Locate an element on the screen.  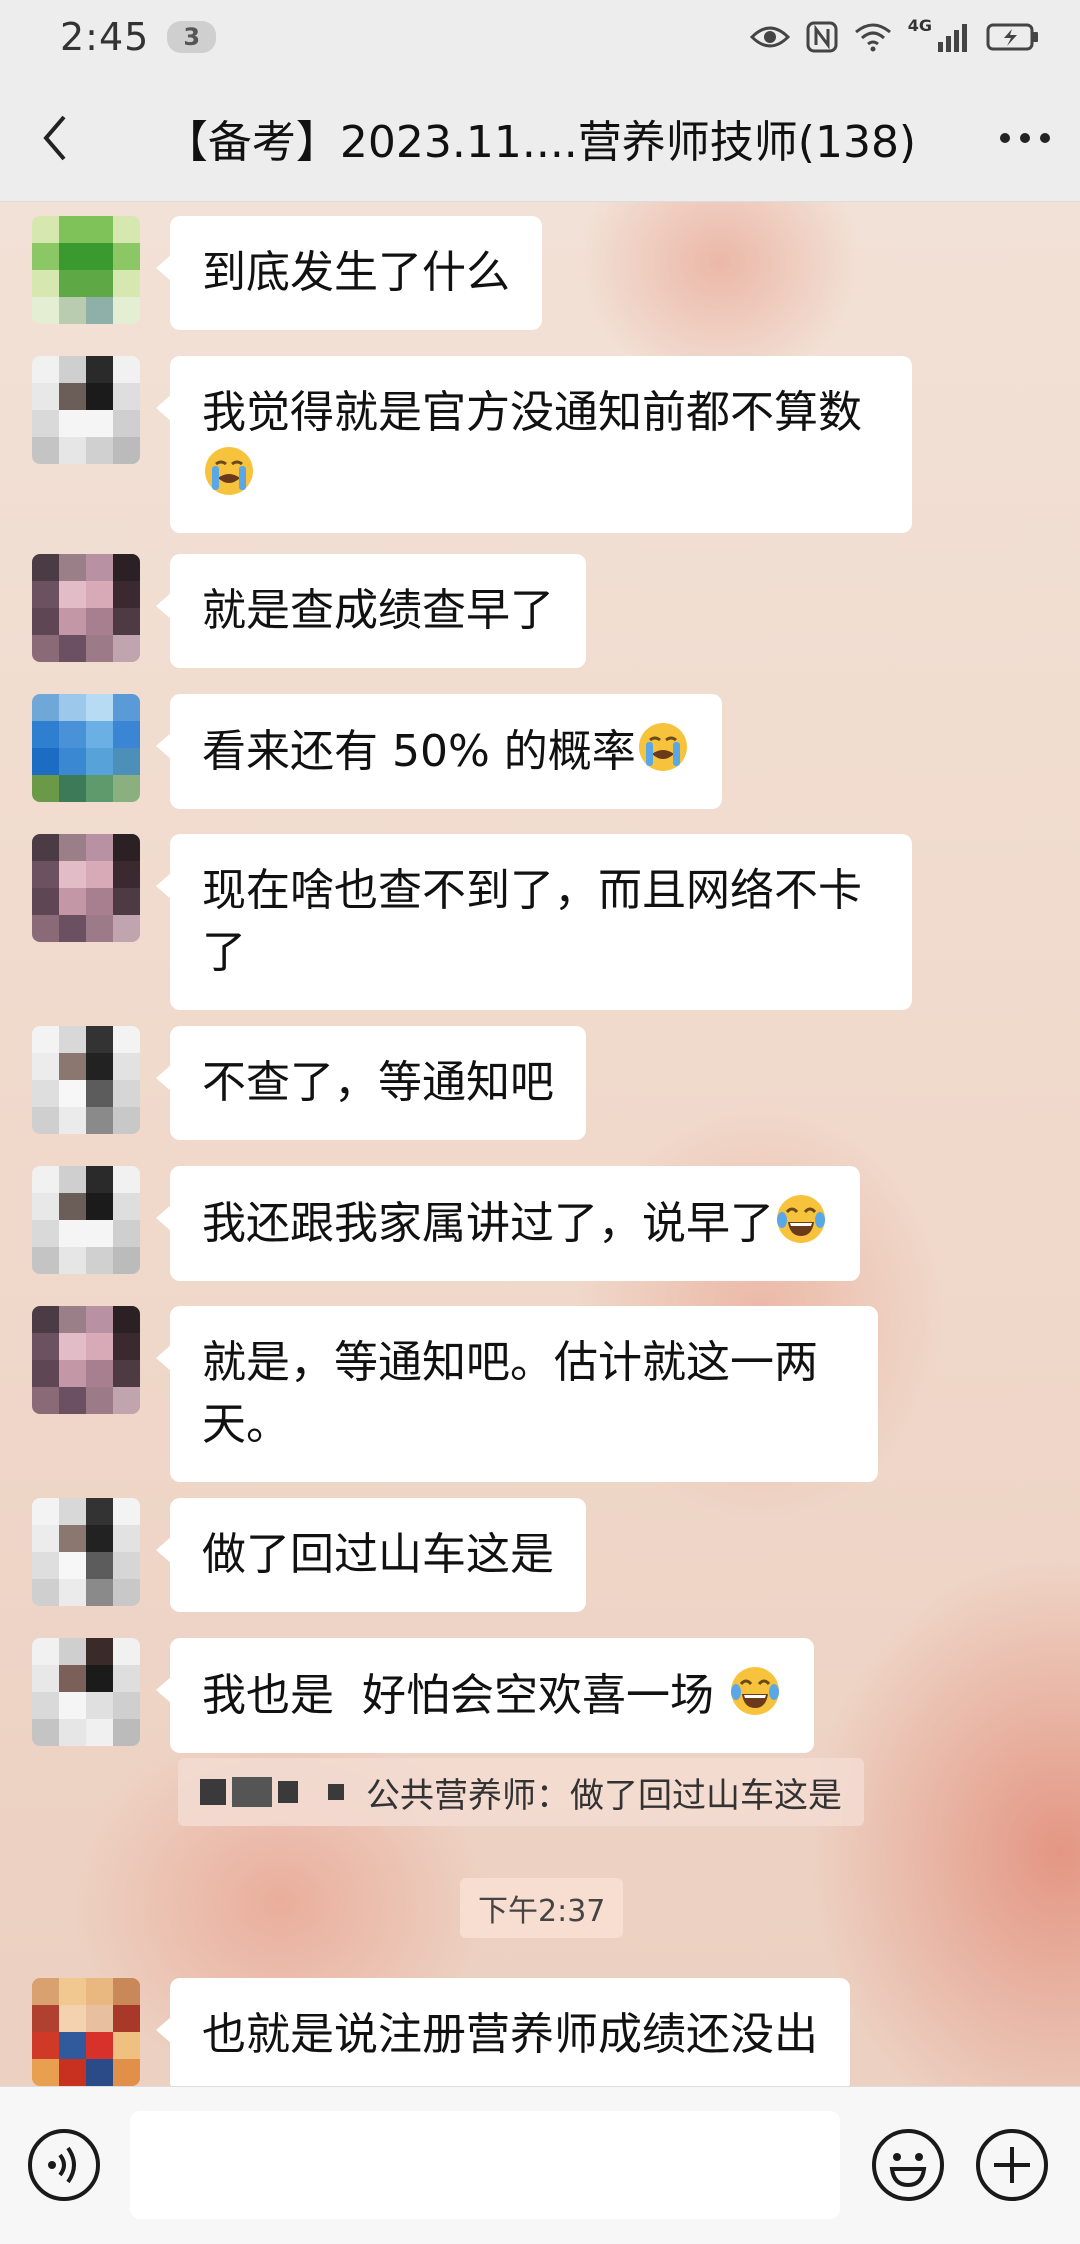
message-bubble: 不查了，等通知吧 is located at coordinates (371, 1083).